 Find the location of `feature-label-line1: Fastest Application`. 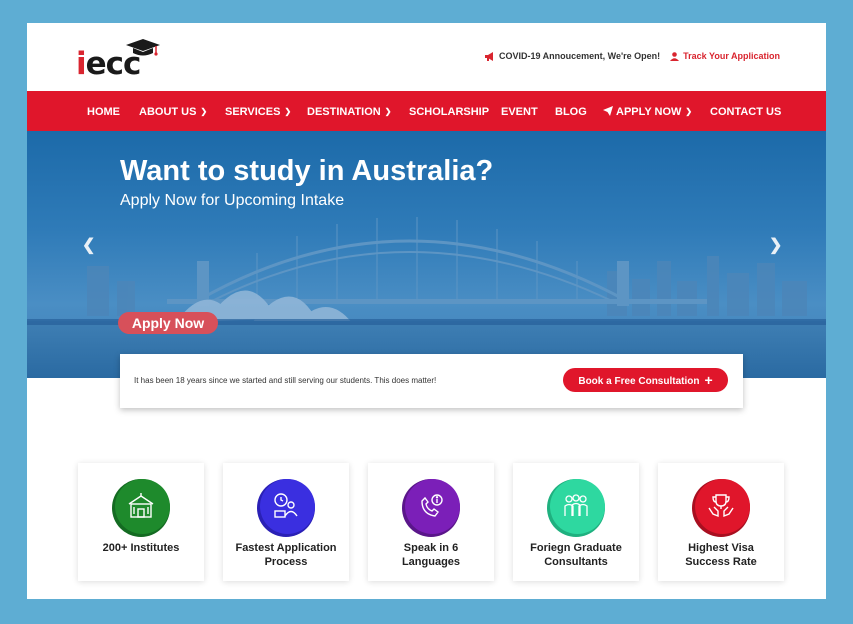

feature-label-line1: Fastest Application is located at coordinates (286, 548).